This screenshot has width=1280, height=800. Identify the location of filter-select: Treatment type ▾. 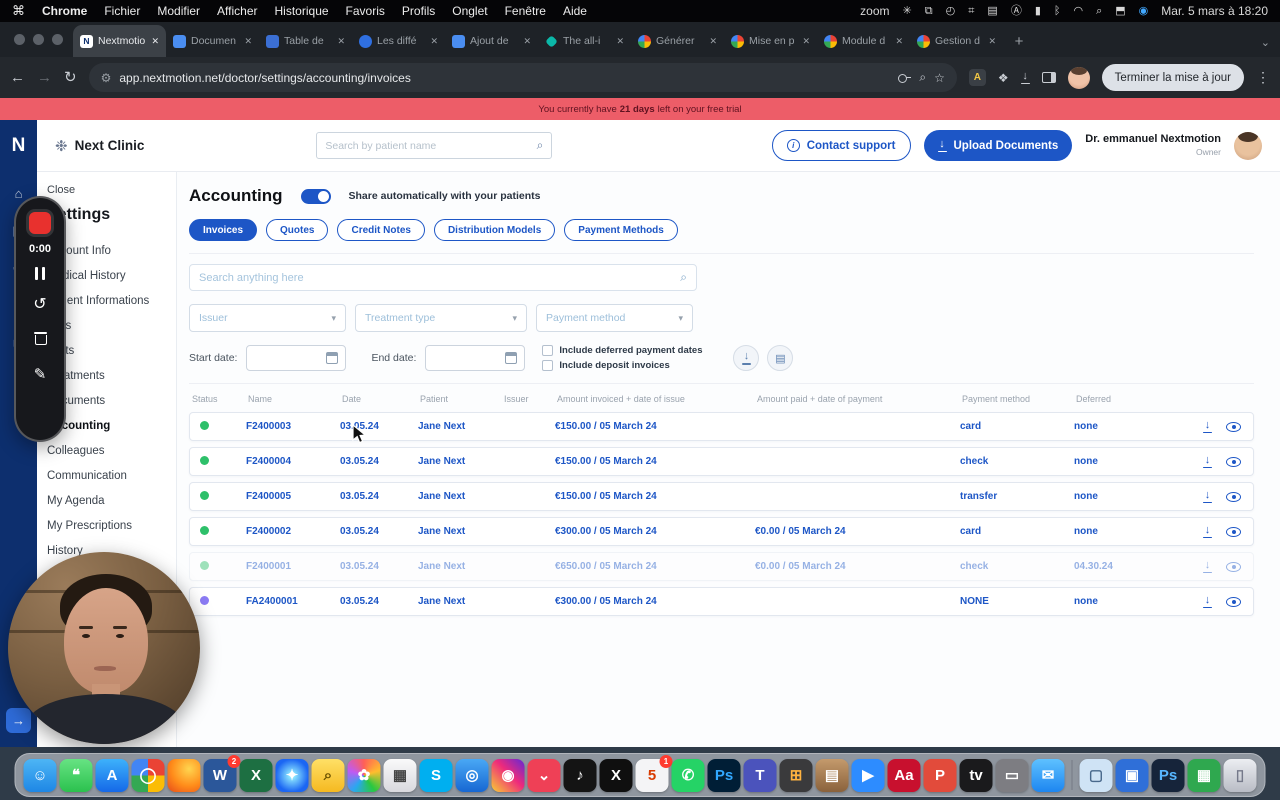
(441, 318).